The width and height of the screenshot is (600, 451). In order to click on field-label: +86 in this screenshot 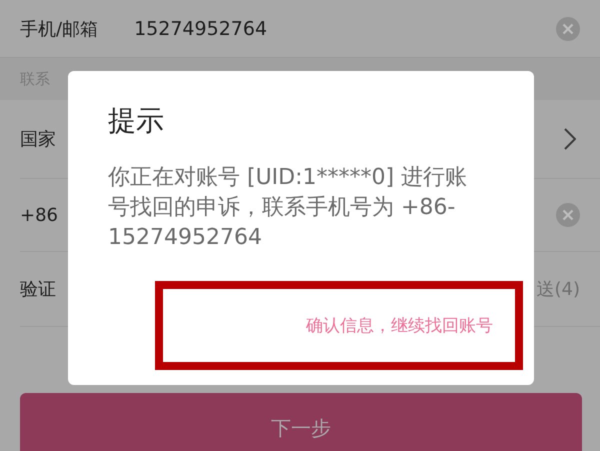, I will do `click(39, 215)`.